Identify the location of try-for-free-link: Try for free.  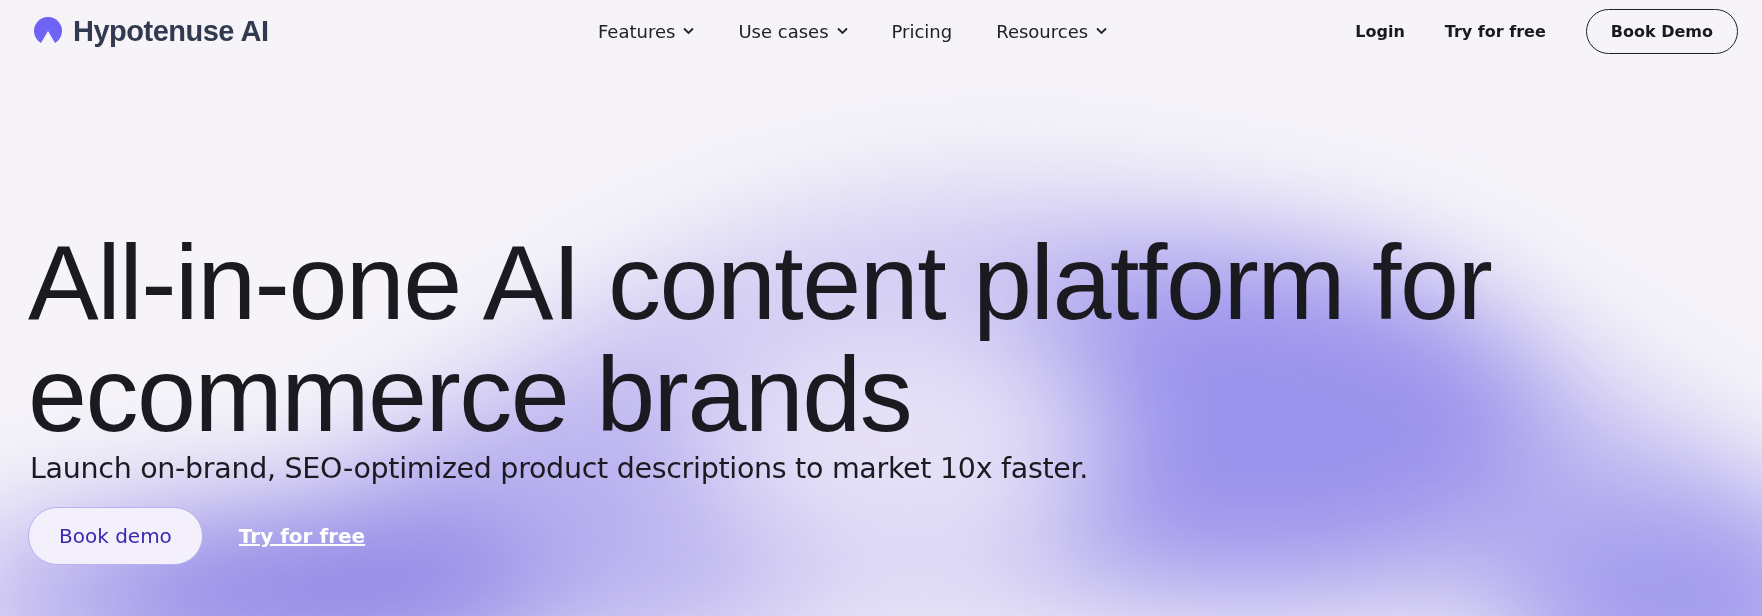
(1495, 31).